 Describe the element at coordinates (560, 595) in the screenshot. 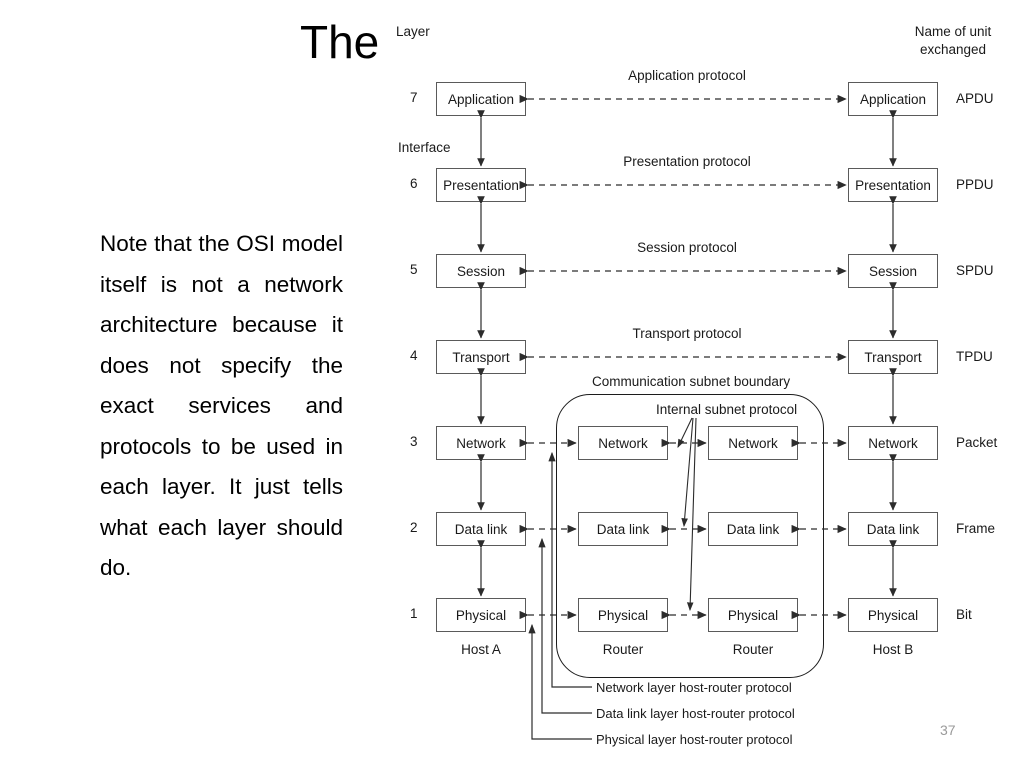

I see `host-router-callout-leaders` at that location.